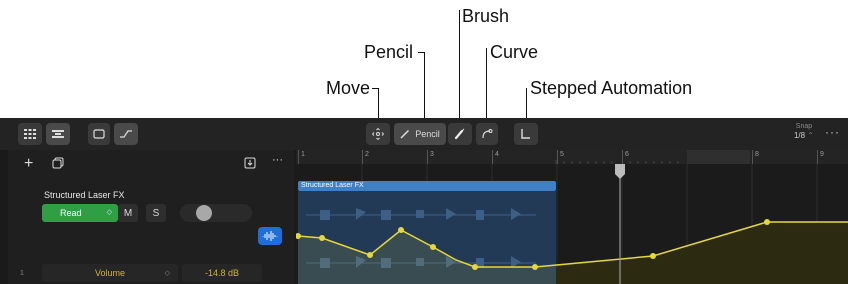 This screenshot has width=848, height=284. Describe the element at coordinates (204, 213) in the screenshot. I see `volume-knob` at that location.